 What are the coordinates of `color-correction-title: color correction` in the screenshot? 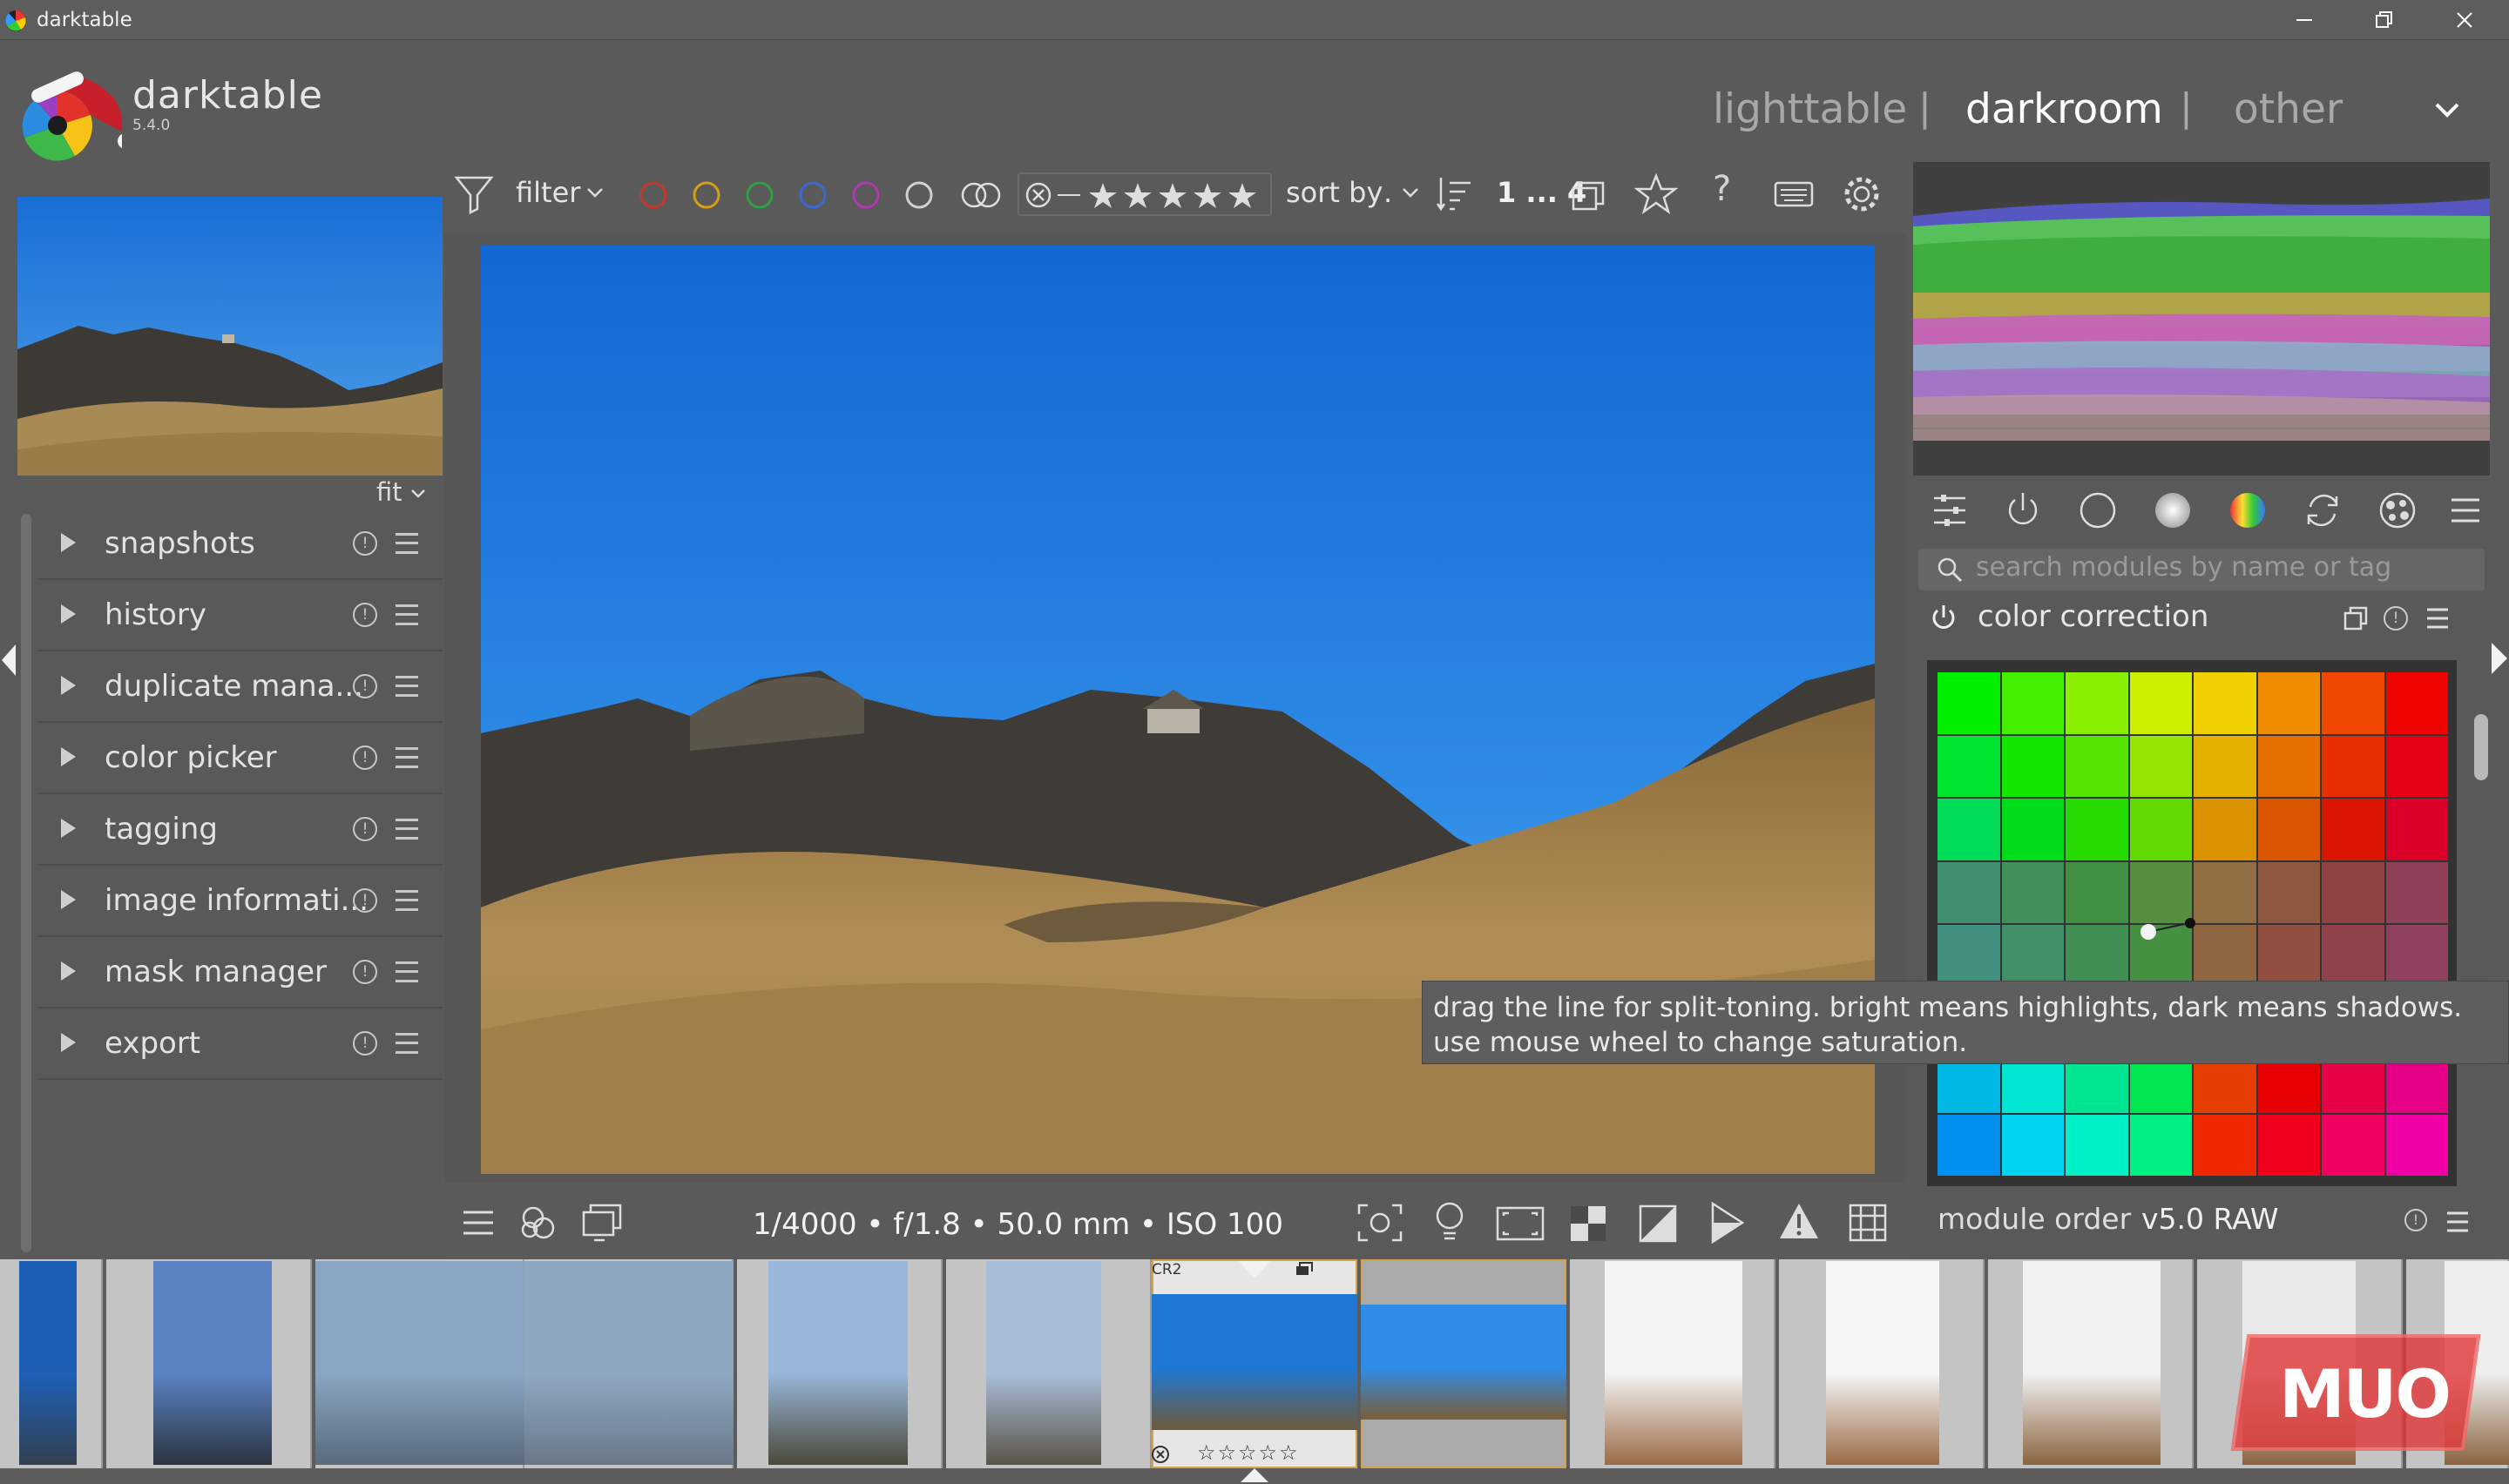 It's located at (2093, 616).